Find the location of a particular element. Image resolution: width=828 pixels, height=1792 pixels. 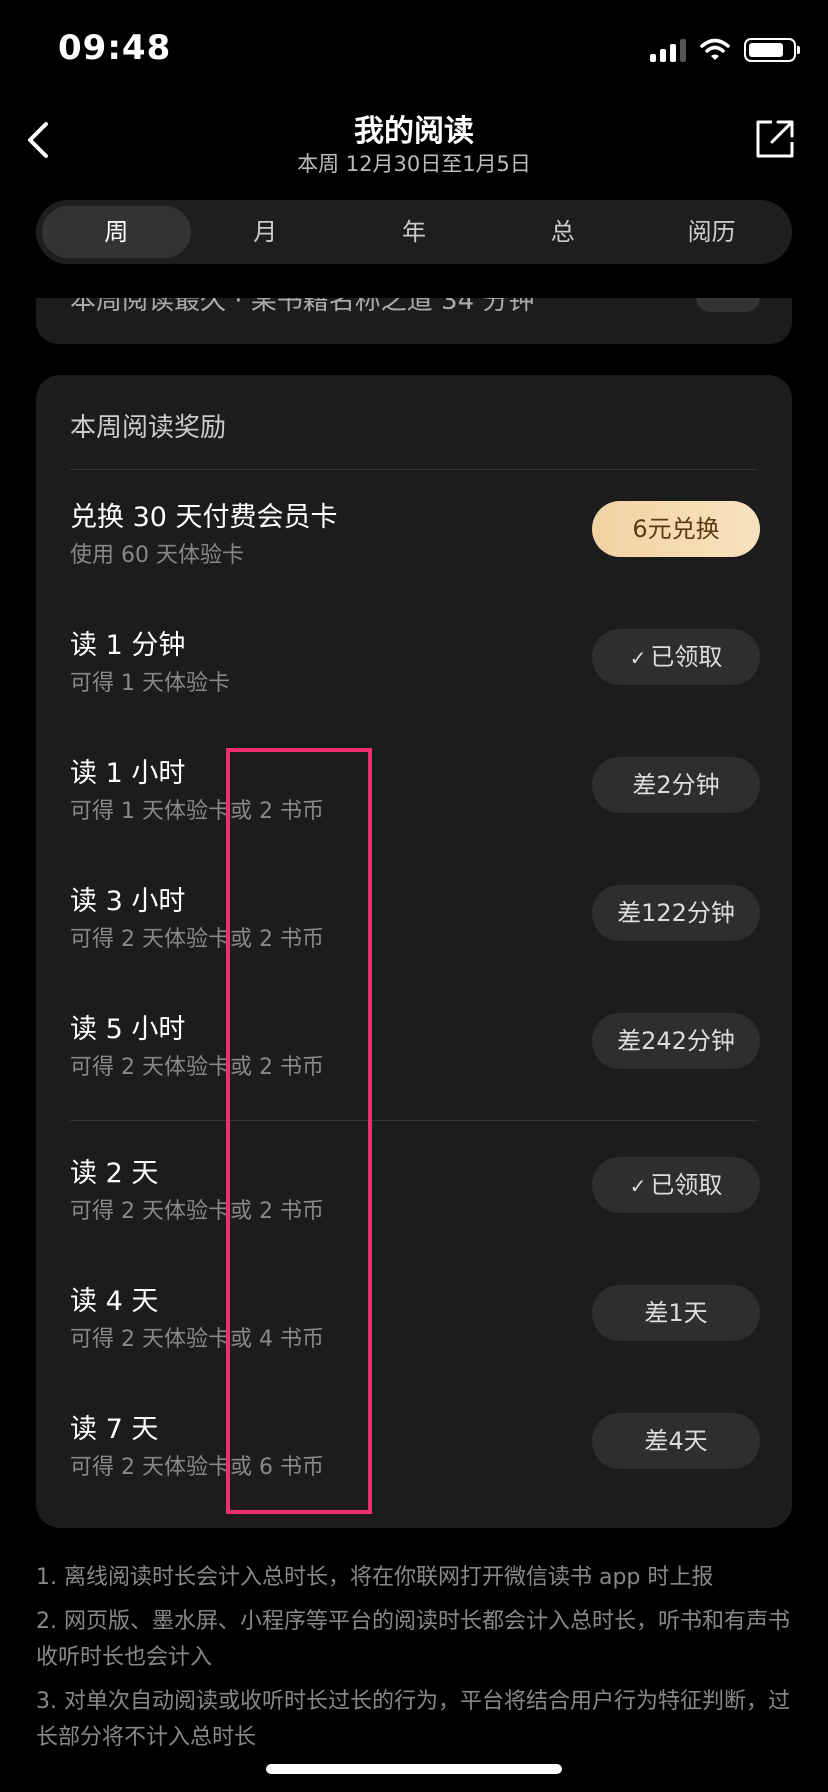

nav-bar: 我的阅读 本周 12月30日至1月5日 is located at coordinates (414, 145).